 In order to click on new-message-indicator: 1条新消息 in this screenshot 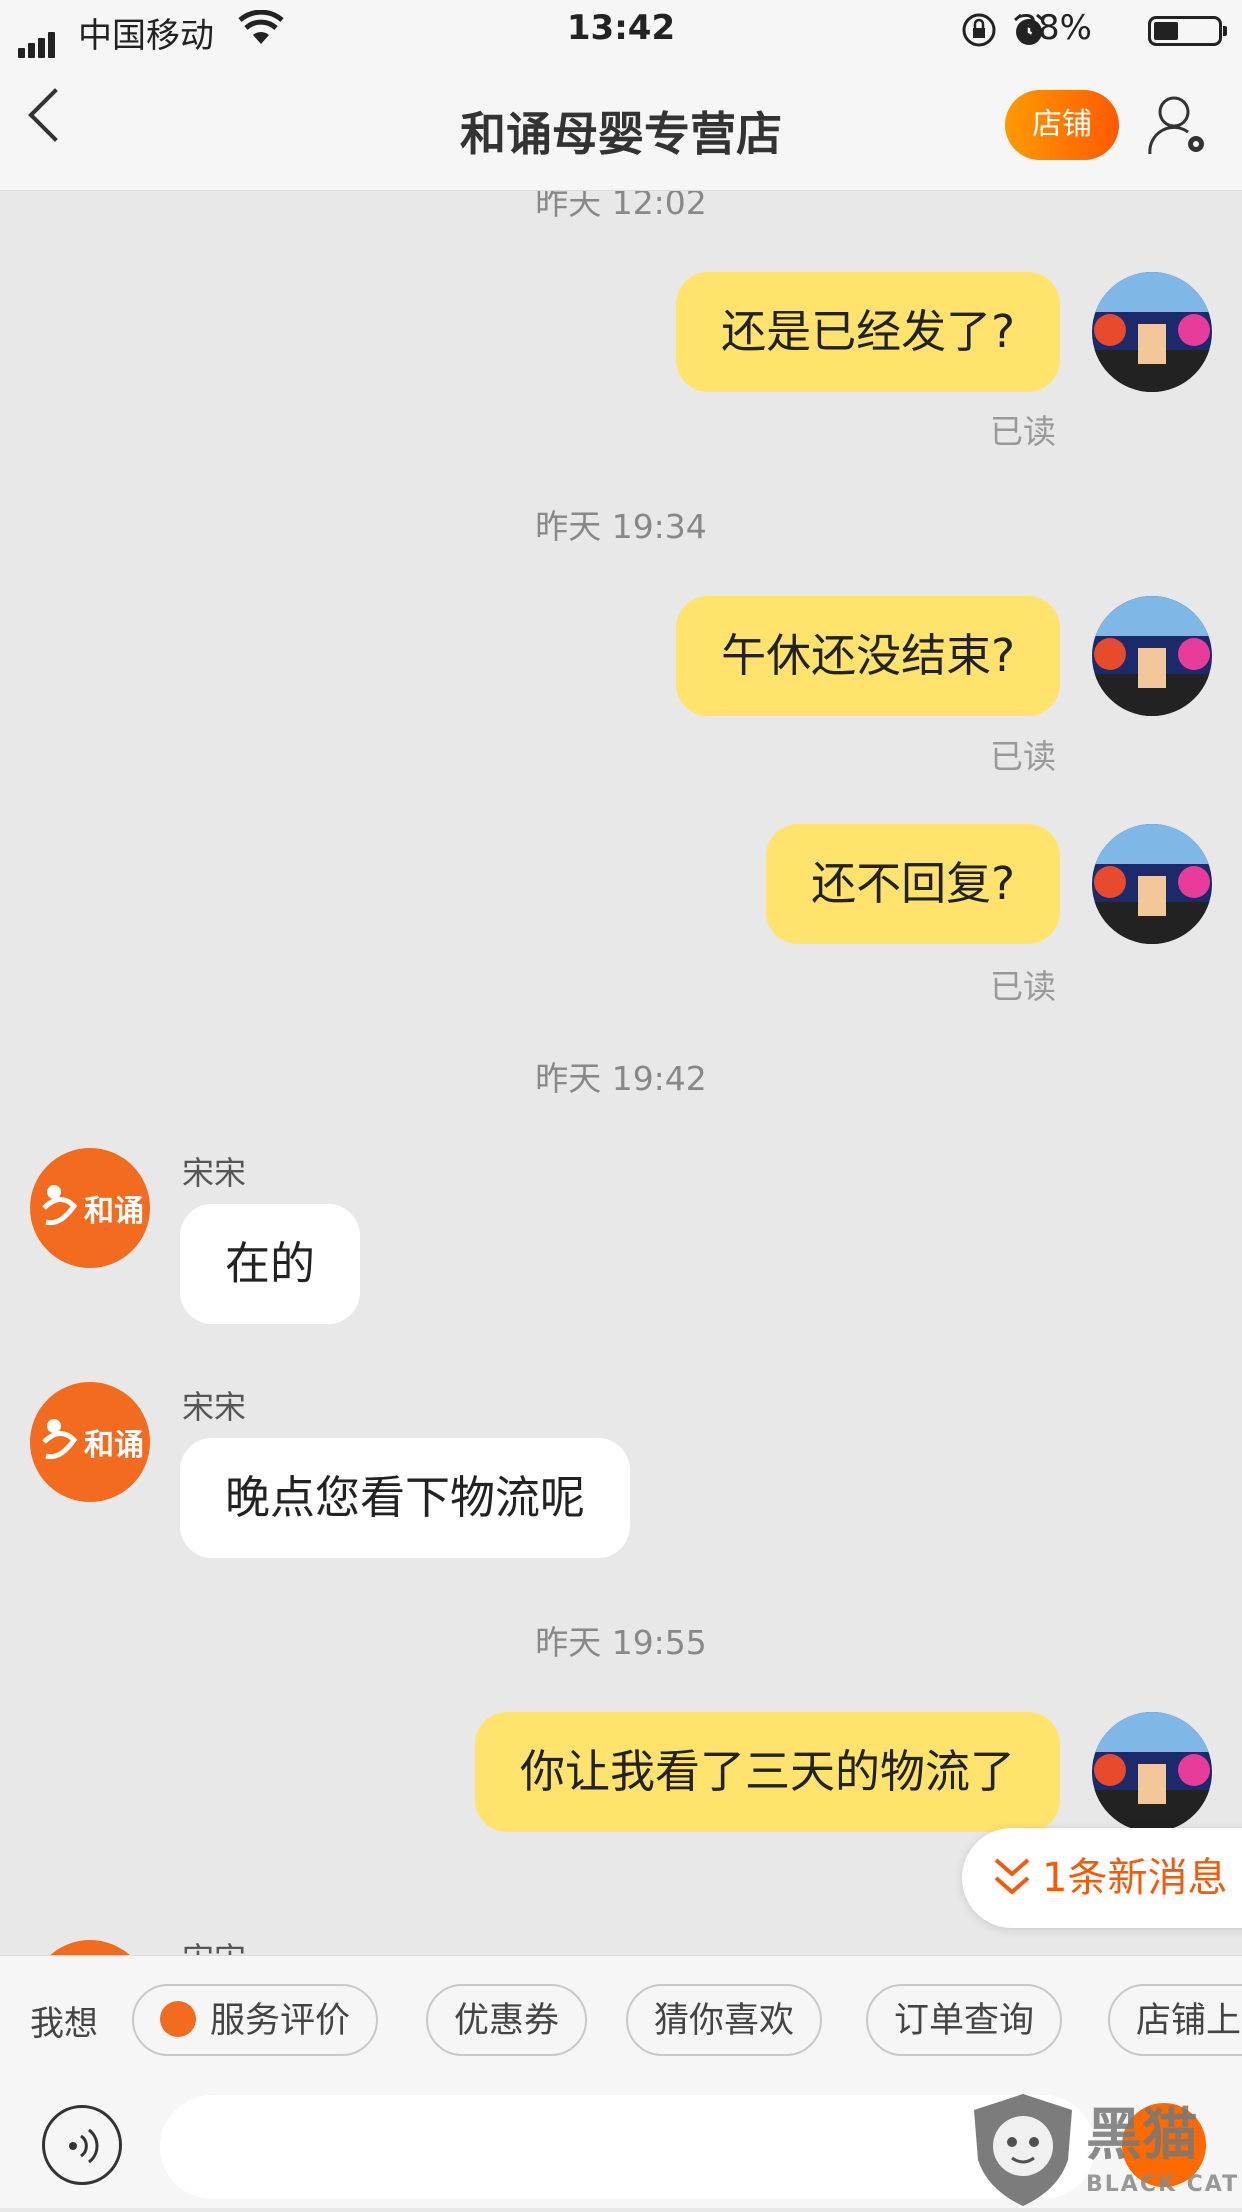, I will do `click(1102, 1878)`.